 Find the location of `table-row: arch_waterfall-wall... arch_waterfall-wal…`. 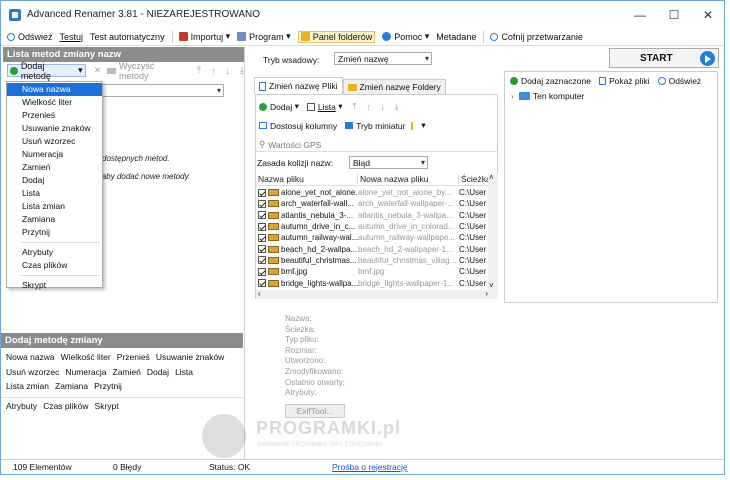

table-row: arch_waterfall-wall... arch_waterfall-wal… is located at coordinates (377, 203).